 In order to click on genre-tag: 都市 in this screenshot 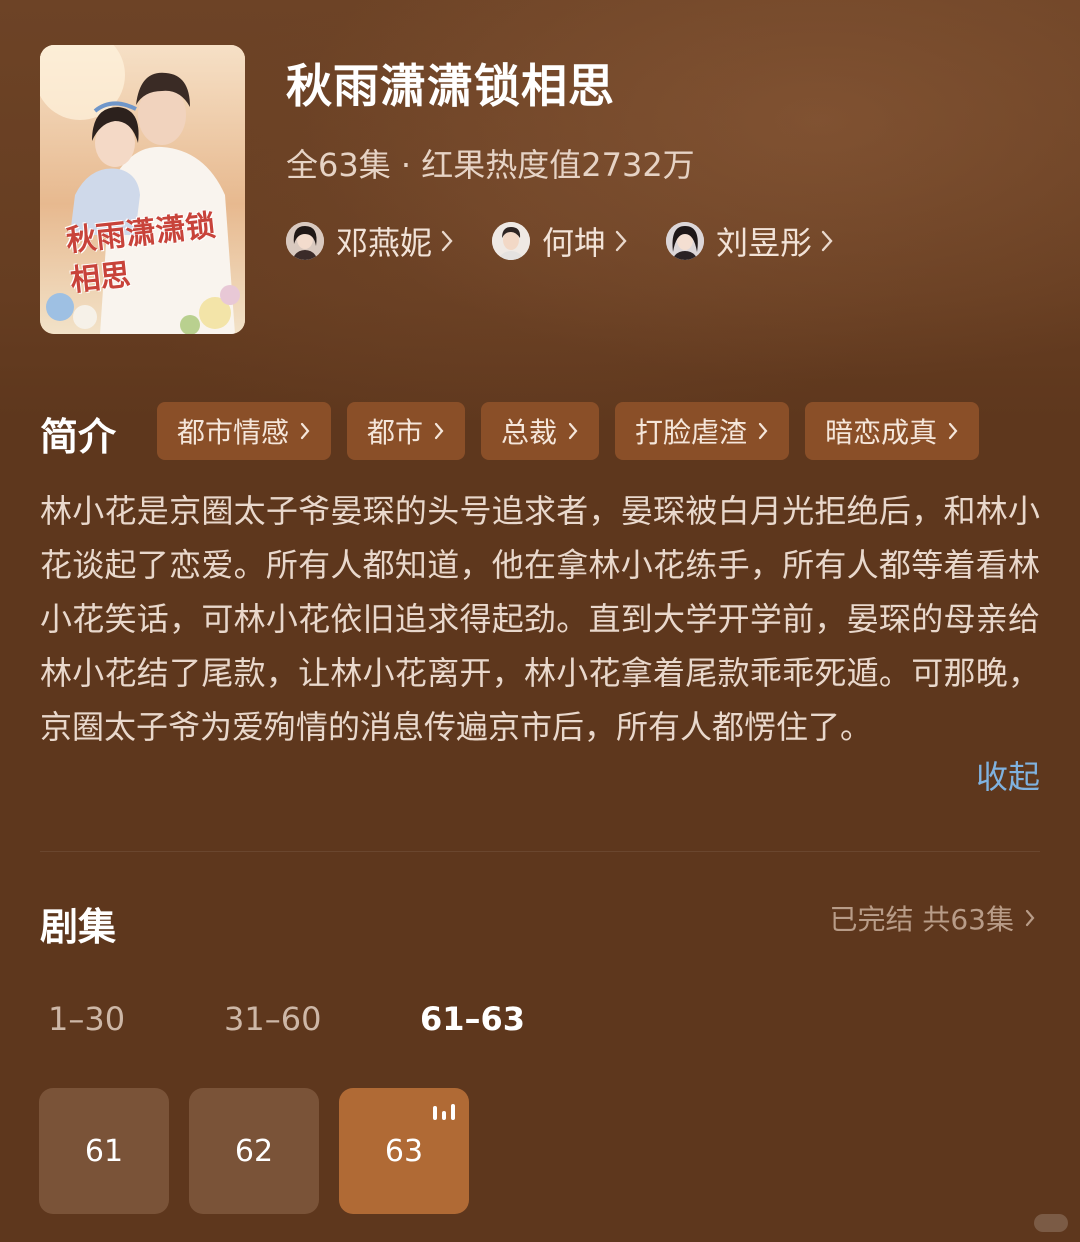, I will do `click(406, 431)`.